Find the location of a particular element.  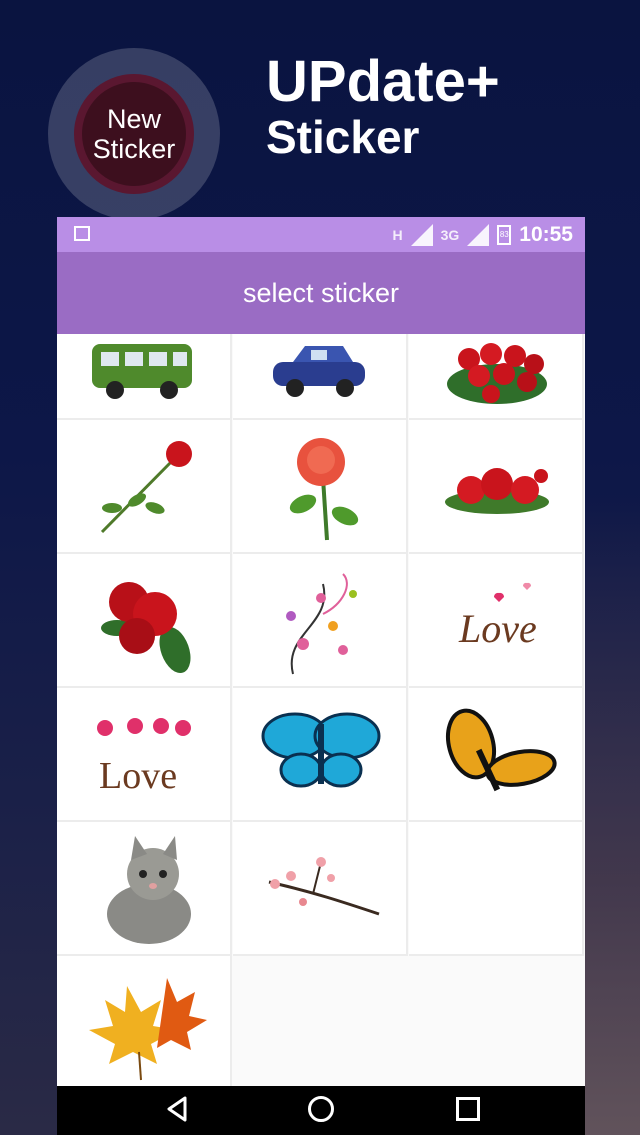

home-icon is located at coordinates (321, 1109).